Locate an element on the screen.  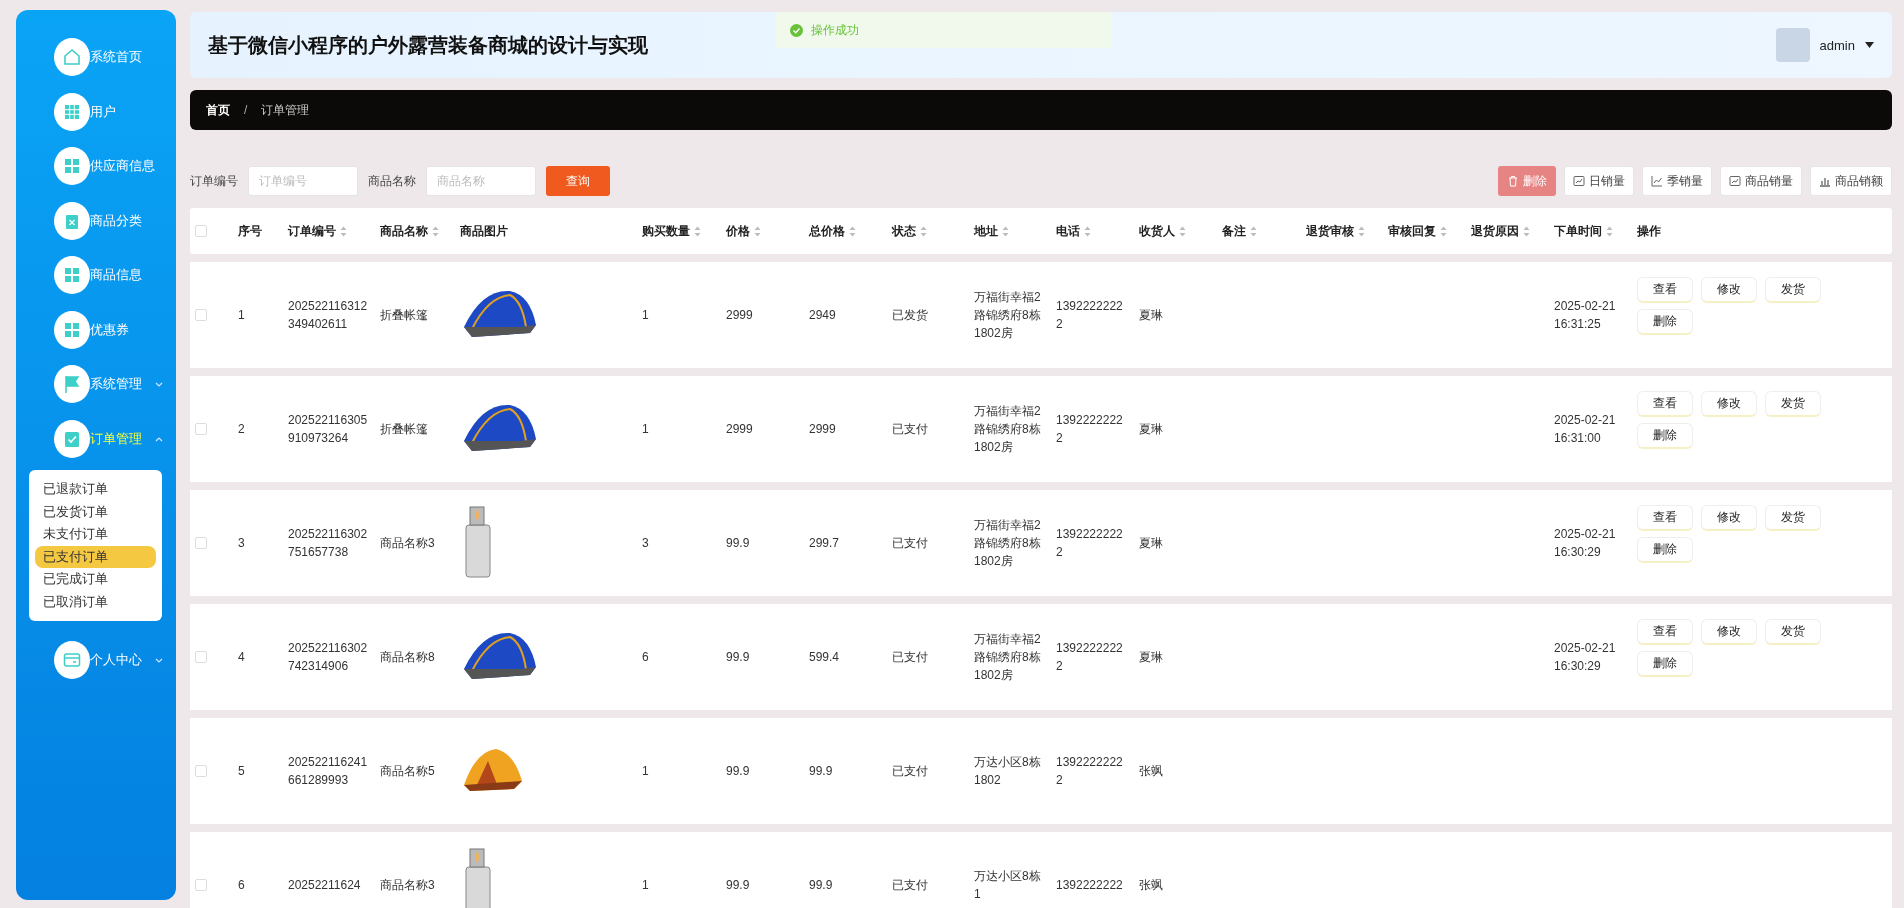
submenu-item: 未支付订单 is located at coordinates (95, 534).